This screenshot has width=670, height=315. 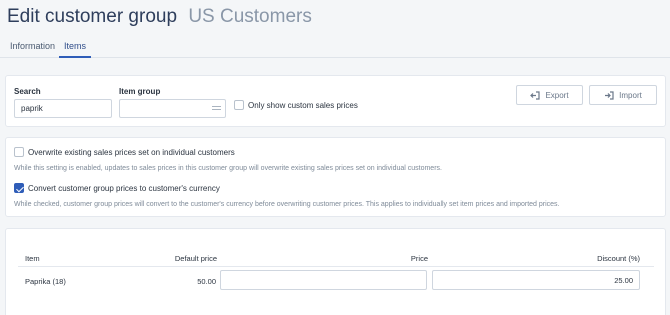 I want to click on export-button-label: Export, so click(x=557, y=95).